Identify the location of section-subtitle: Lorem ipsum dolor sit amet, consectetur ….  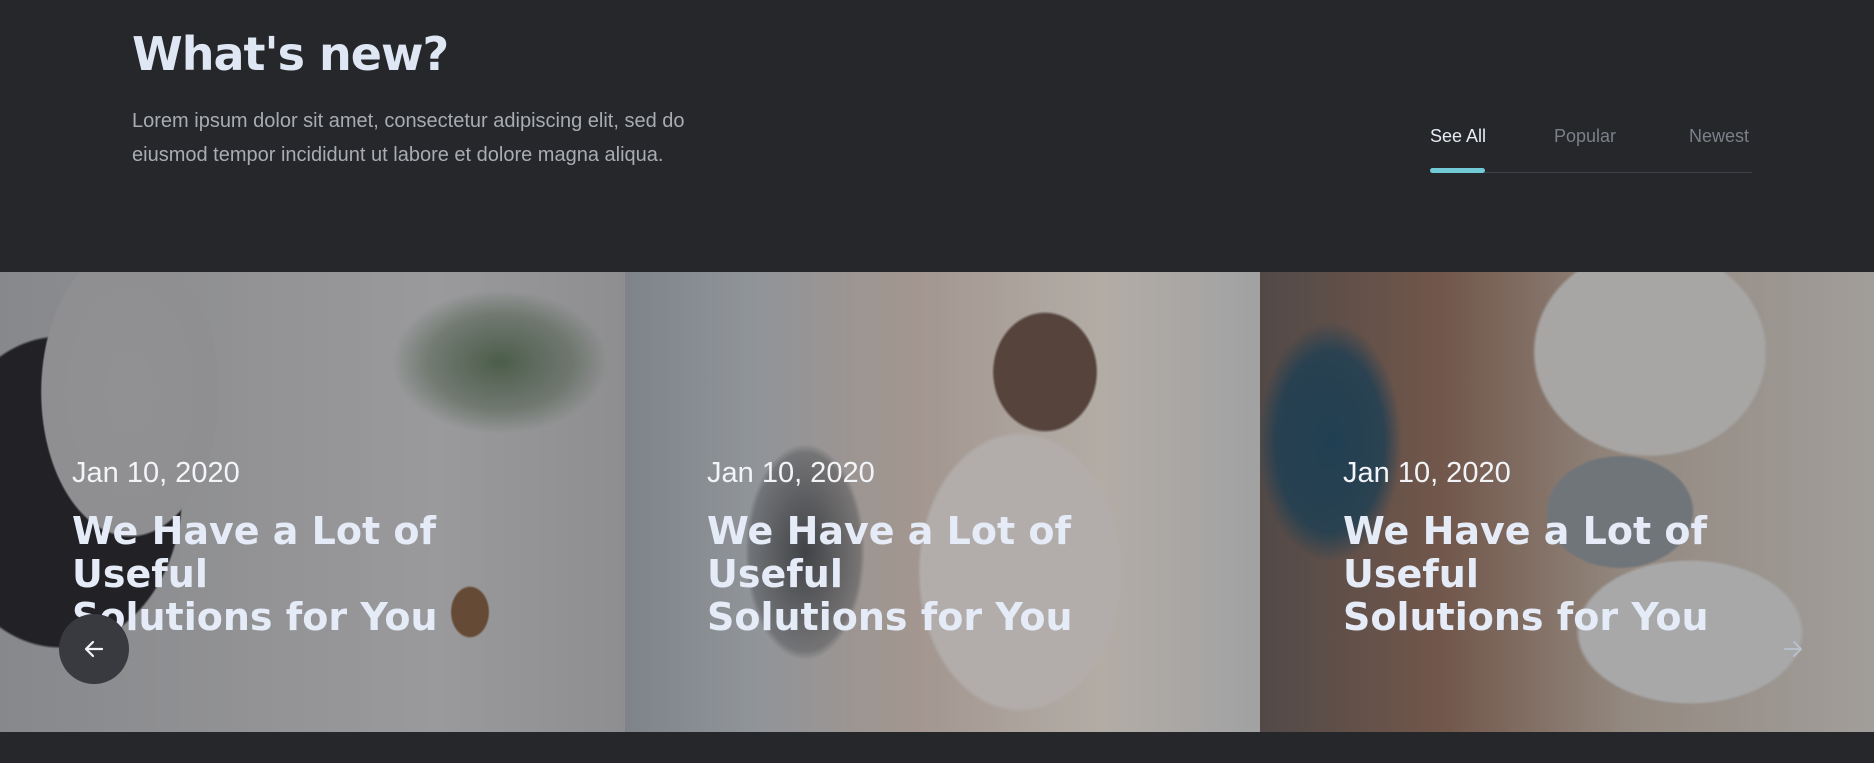
(472, 138).